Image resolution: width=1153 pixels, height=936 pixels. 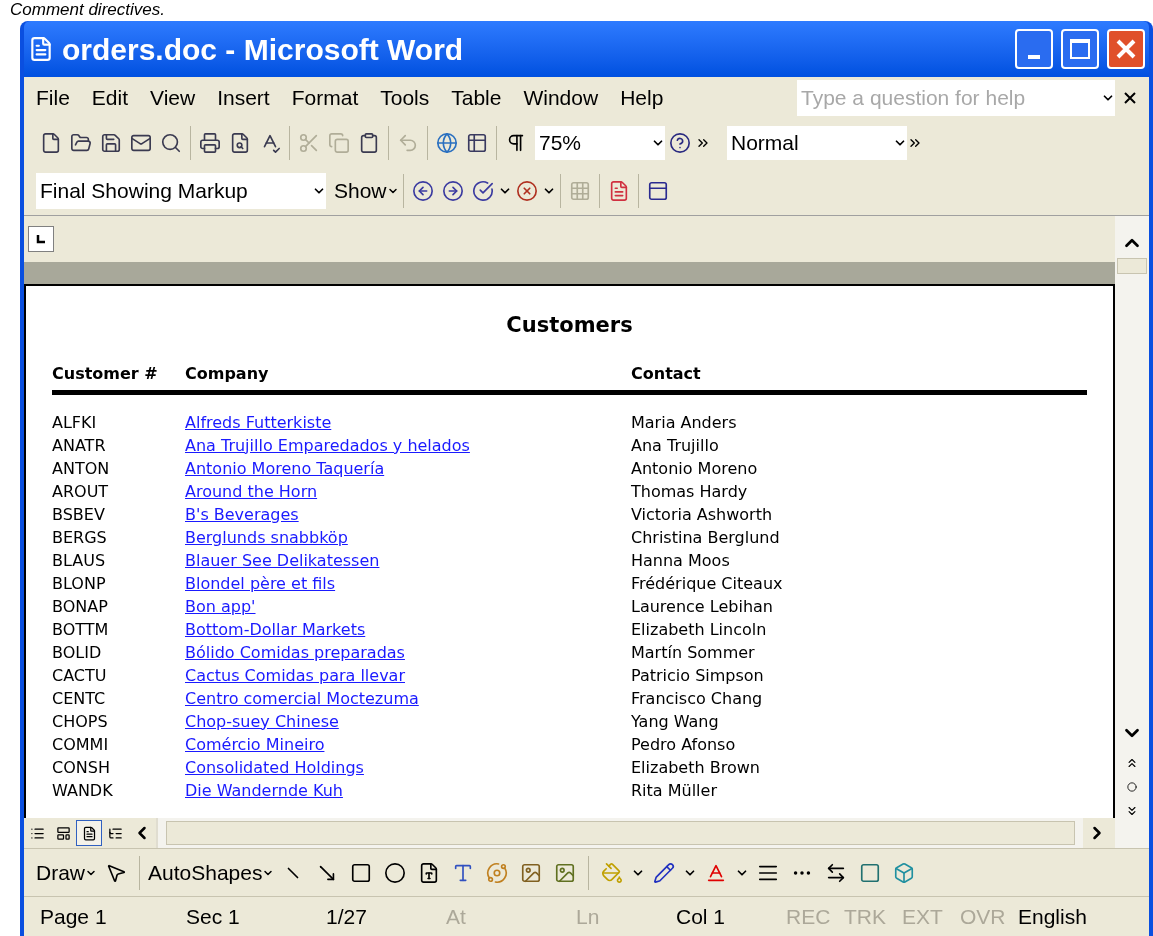 What do you see at coordinates (173, 98) in the screenshot?
I see `menu-item: View` at bounding box center [173, 98].